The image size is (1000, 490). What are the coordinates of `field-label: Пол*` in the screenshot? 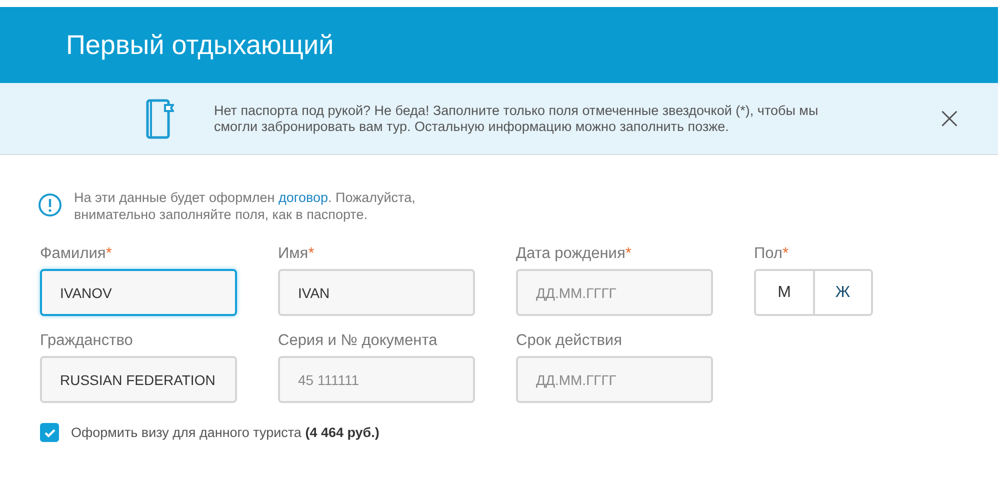 It's located at (772, 254).